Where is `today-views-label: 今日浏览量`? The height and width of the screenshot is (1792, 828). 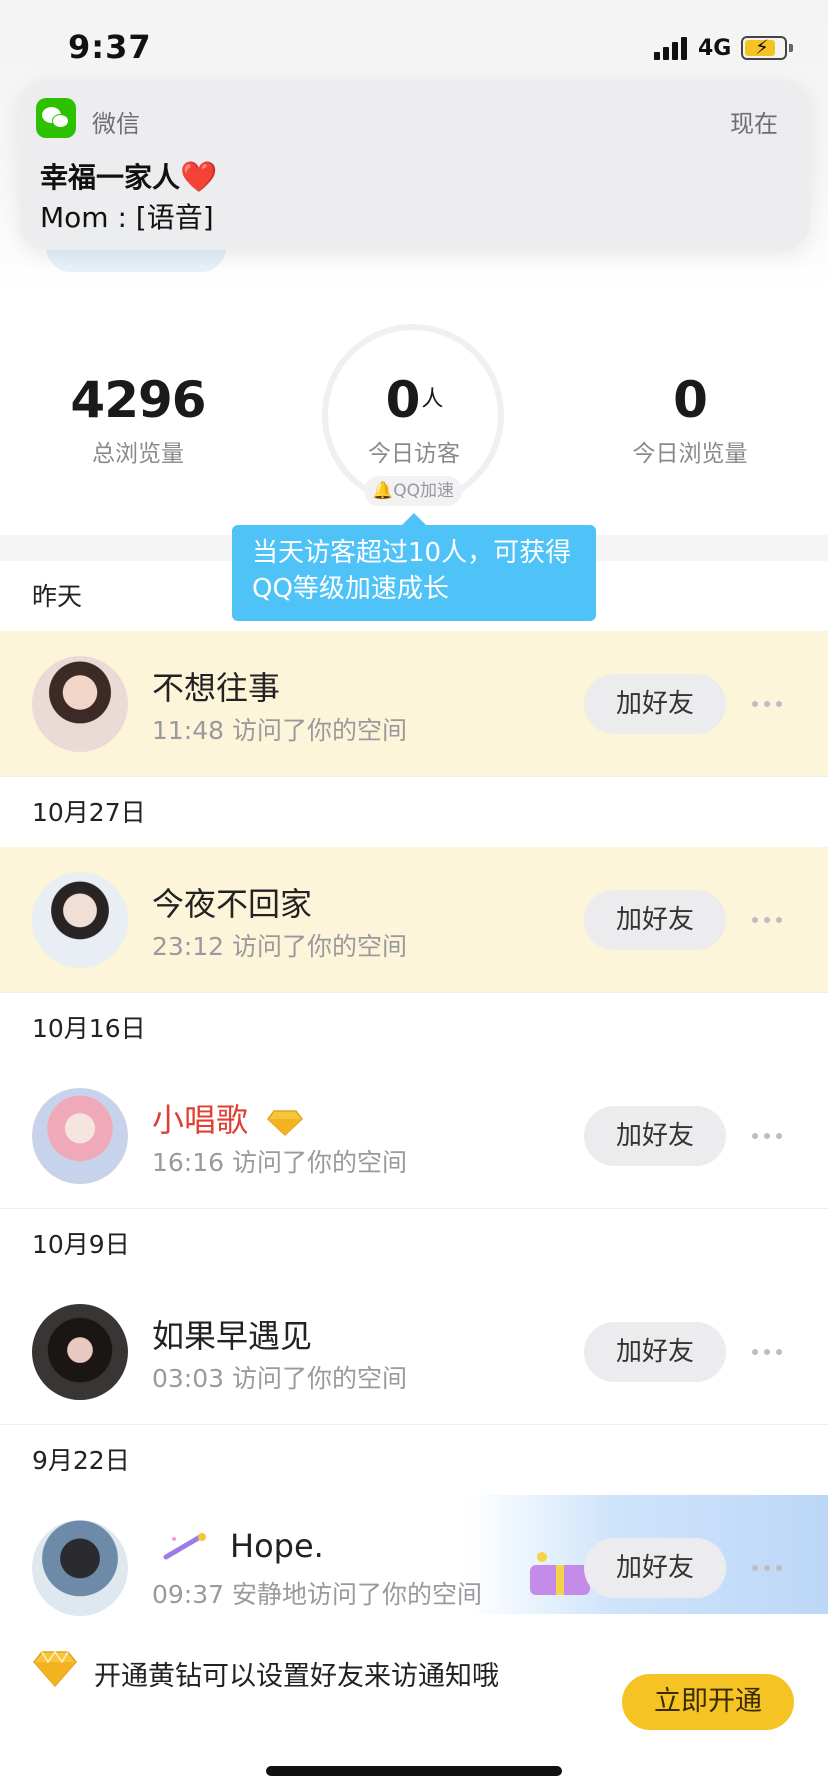 today-views-label: 今日浏览量 is located at coordinates (690, 454).